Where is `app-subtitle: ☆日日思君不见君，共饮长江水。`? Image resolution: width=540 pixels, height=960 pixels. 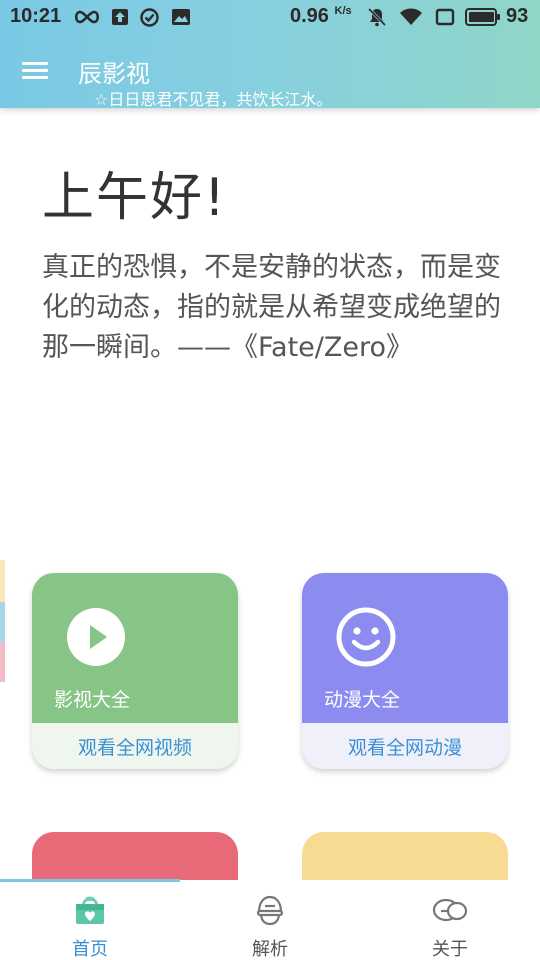
app-subtitle: ☆日日思君不见君，共饮长江水。 is located at coordinates (213, 99).